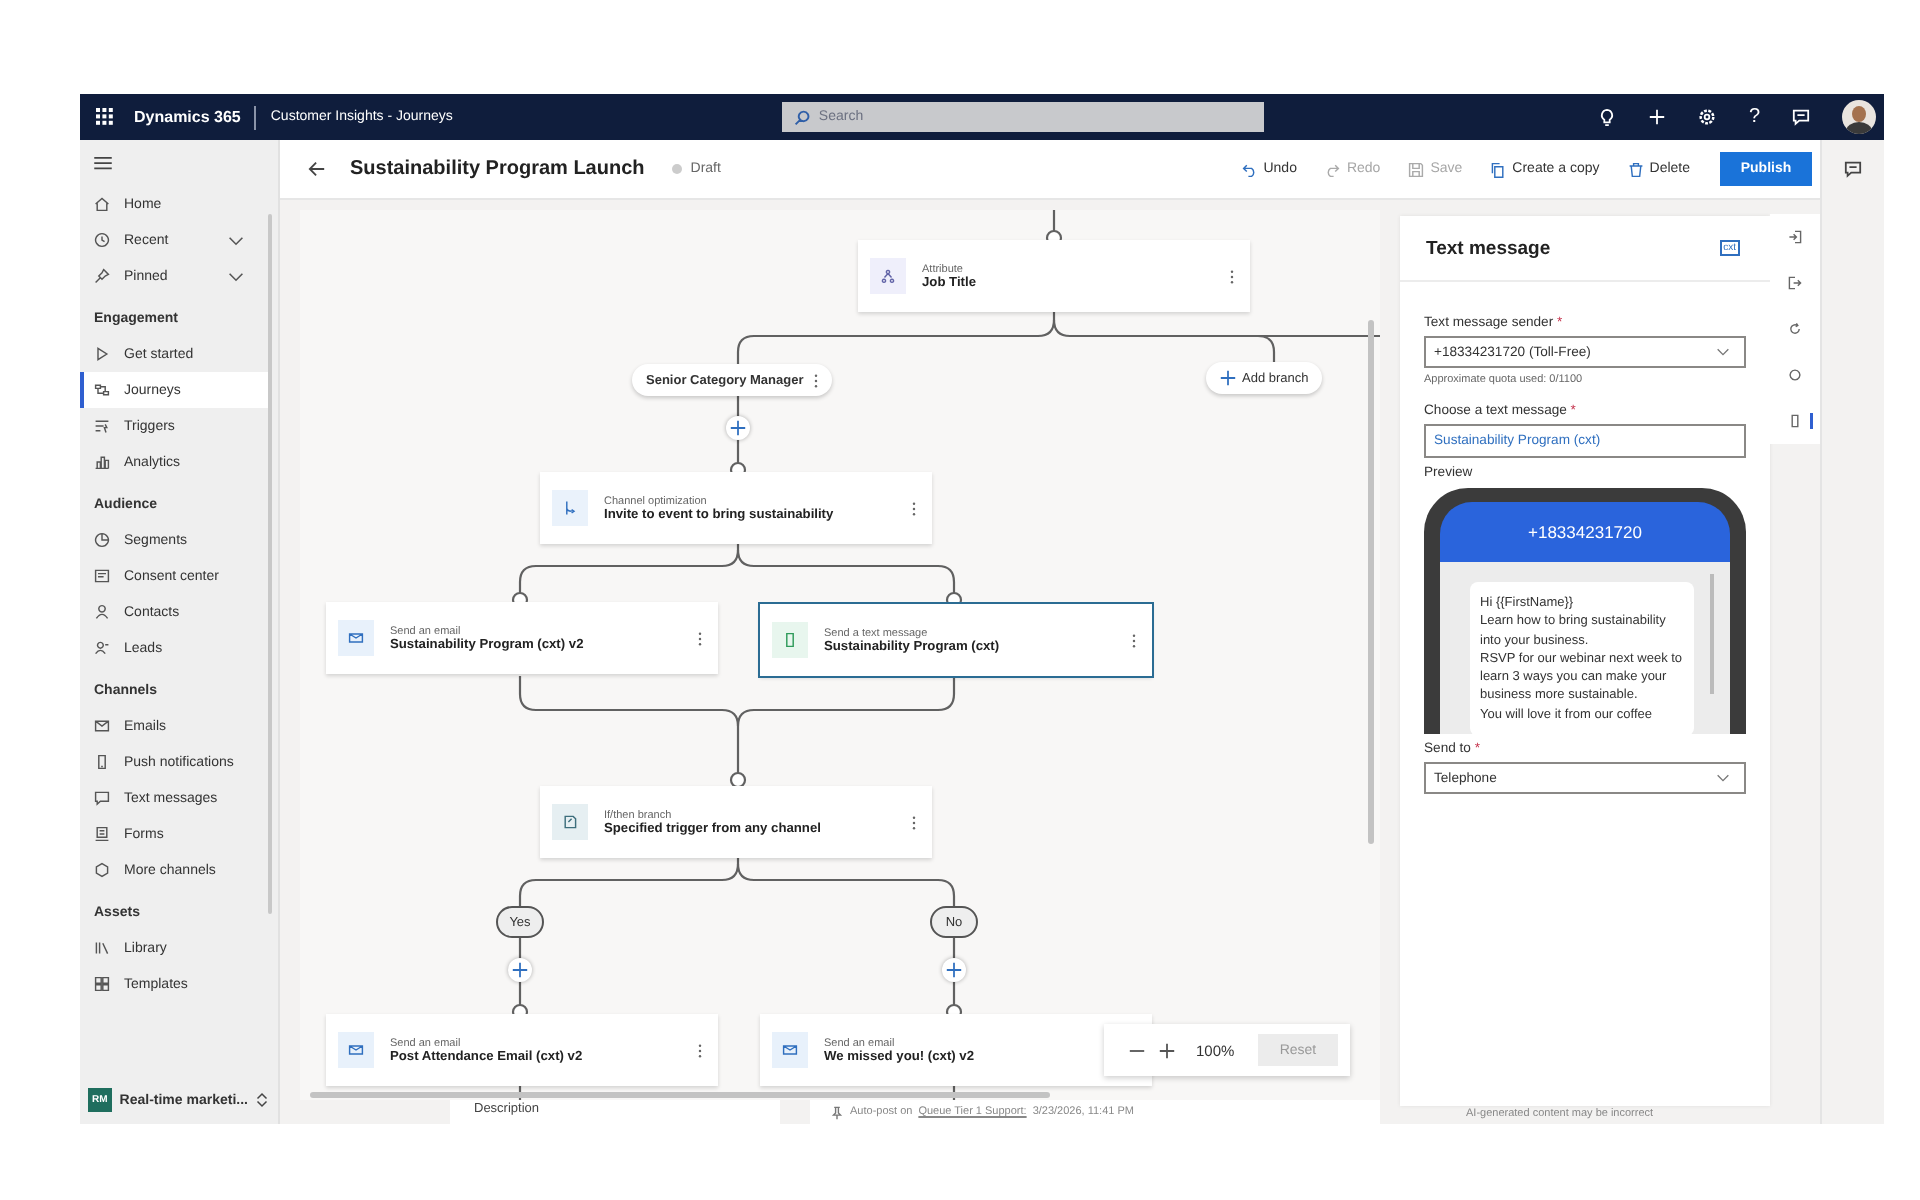 The image size is (1920, 1200). Describe the element at coordinates (105, 117) in the screenshot. I see `app-launcher-icon` at that location.